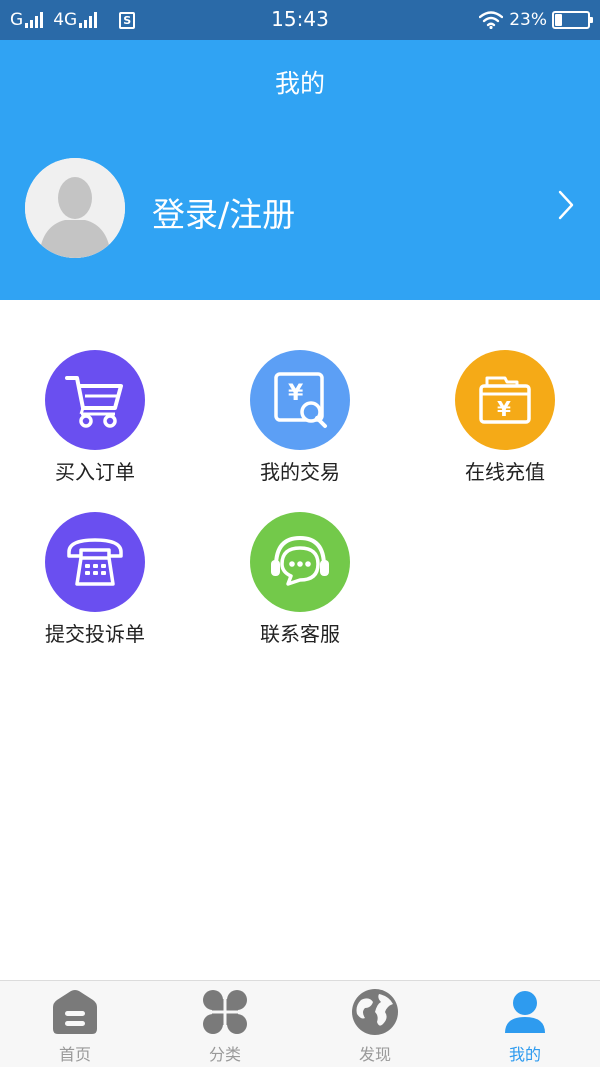 This screenshot has height=1067, width=600. What do you see at coordinates (374, 1054) in the screenshot?
I see `tab-label: 发现` at bounding box center [374, 1054].